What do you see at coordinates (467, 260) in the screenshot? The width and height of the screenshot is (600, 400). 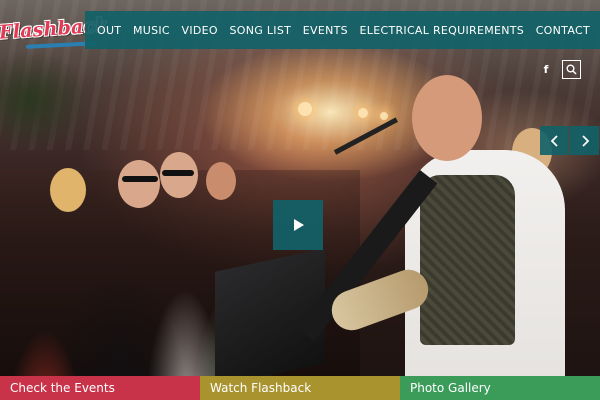 I see `singer-vest` at bounding box center [467, 260].